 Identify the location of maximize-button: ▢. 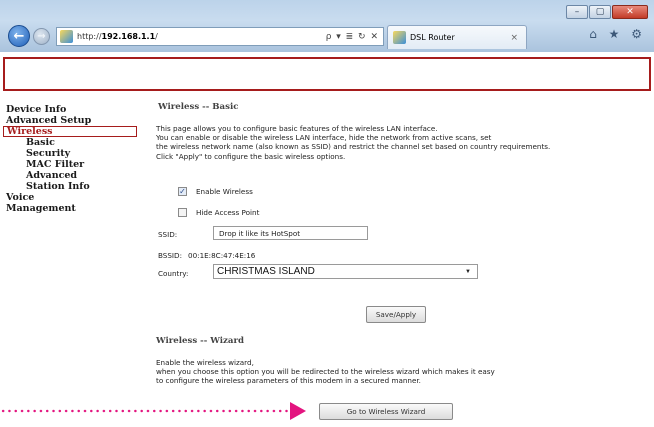
(600, 12).